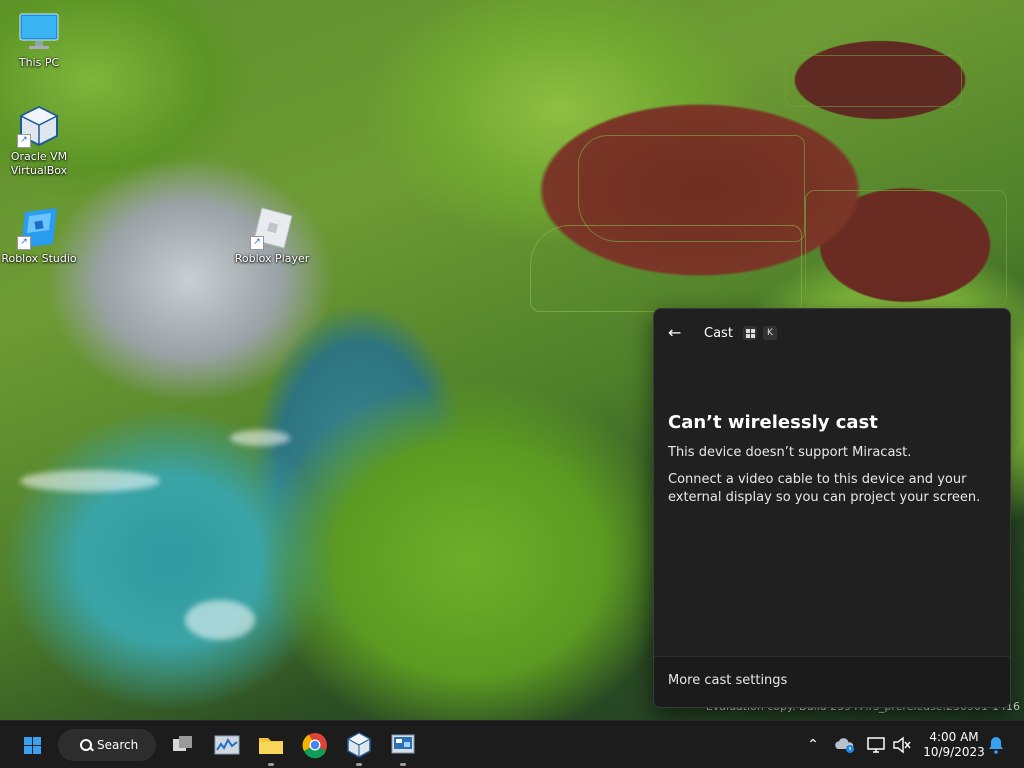  What do you see at coordinates (813, 745) in the screenshot?
I see `chevron-up-icon: ⌃` at bounding box center [813, 745].